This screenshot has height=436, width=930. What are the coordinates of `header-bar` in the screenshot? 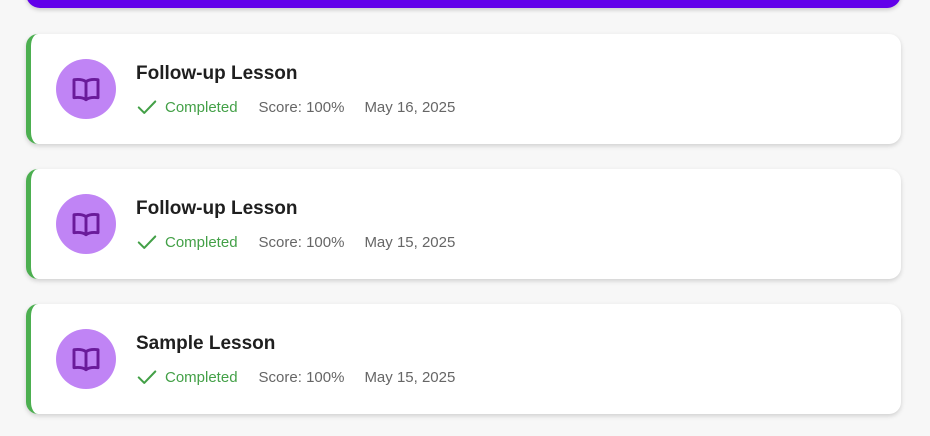 It's located at (463, 4).